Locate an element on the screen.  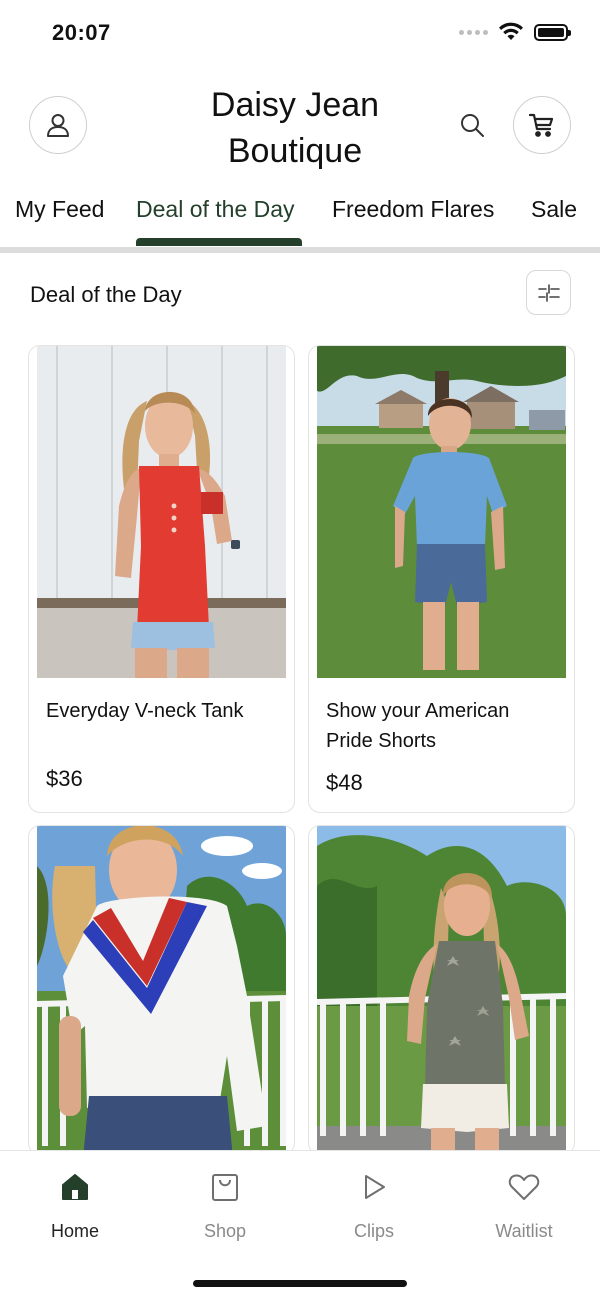
cart-button is located at coordinates (542, 125).